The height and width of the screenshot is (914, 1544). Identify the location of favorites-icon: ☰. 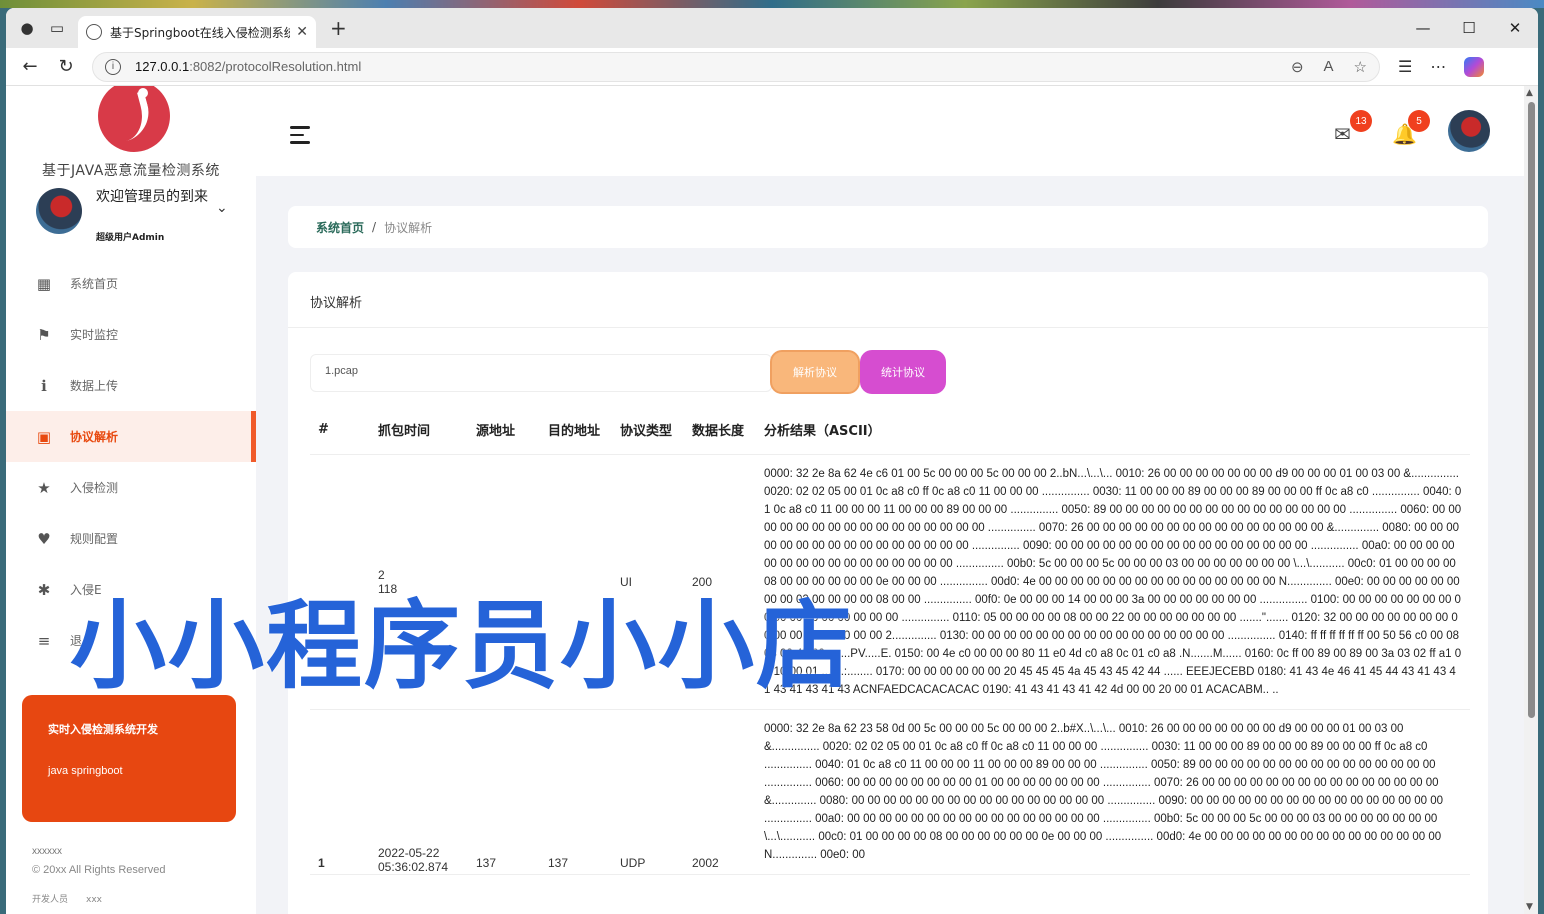
(1405, 66).